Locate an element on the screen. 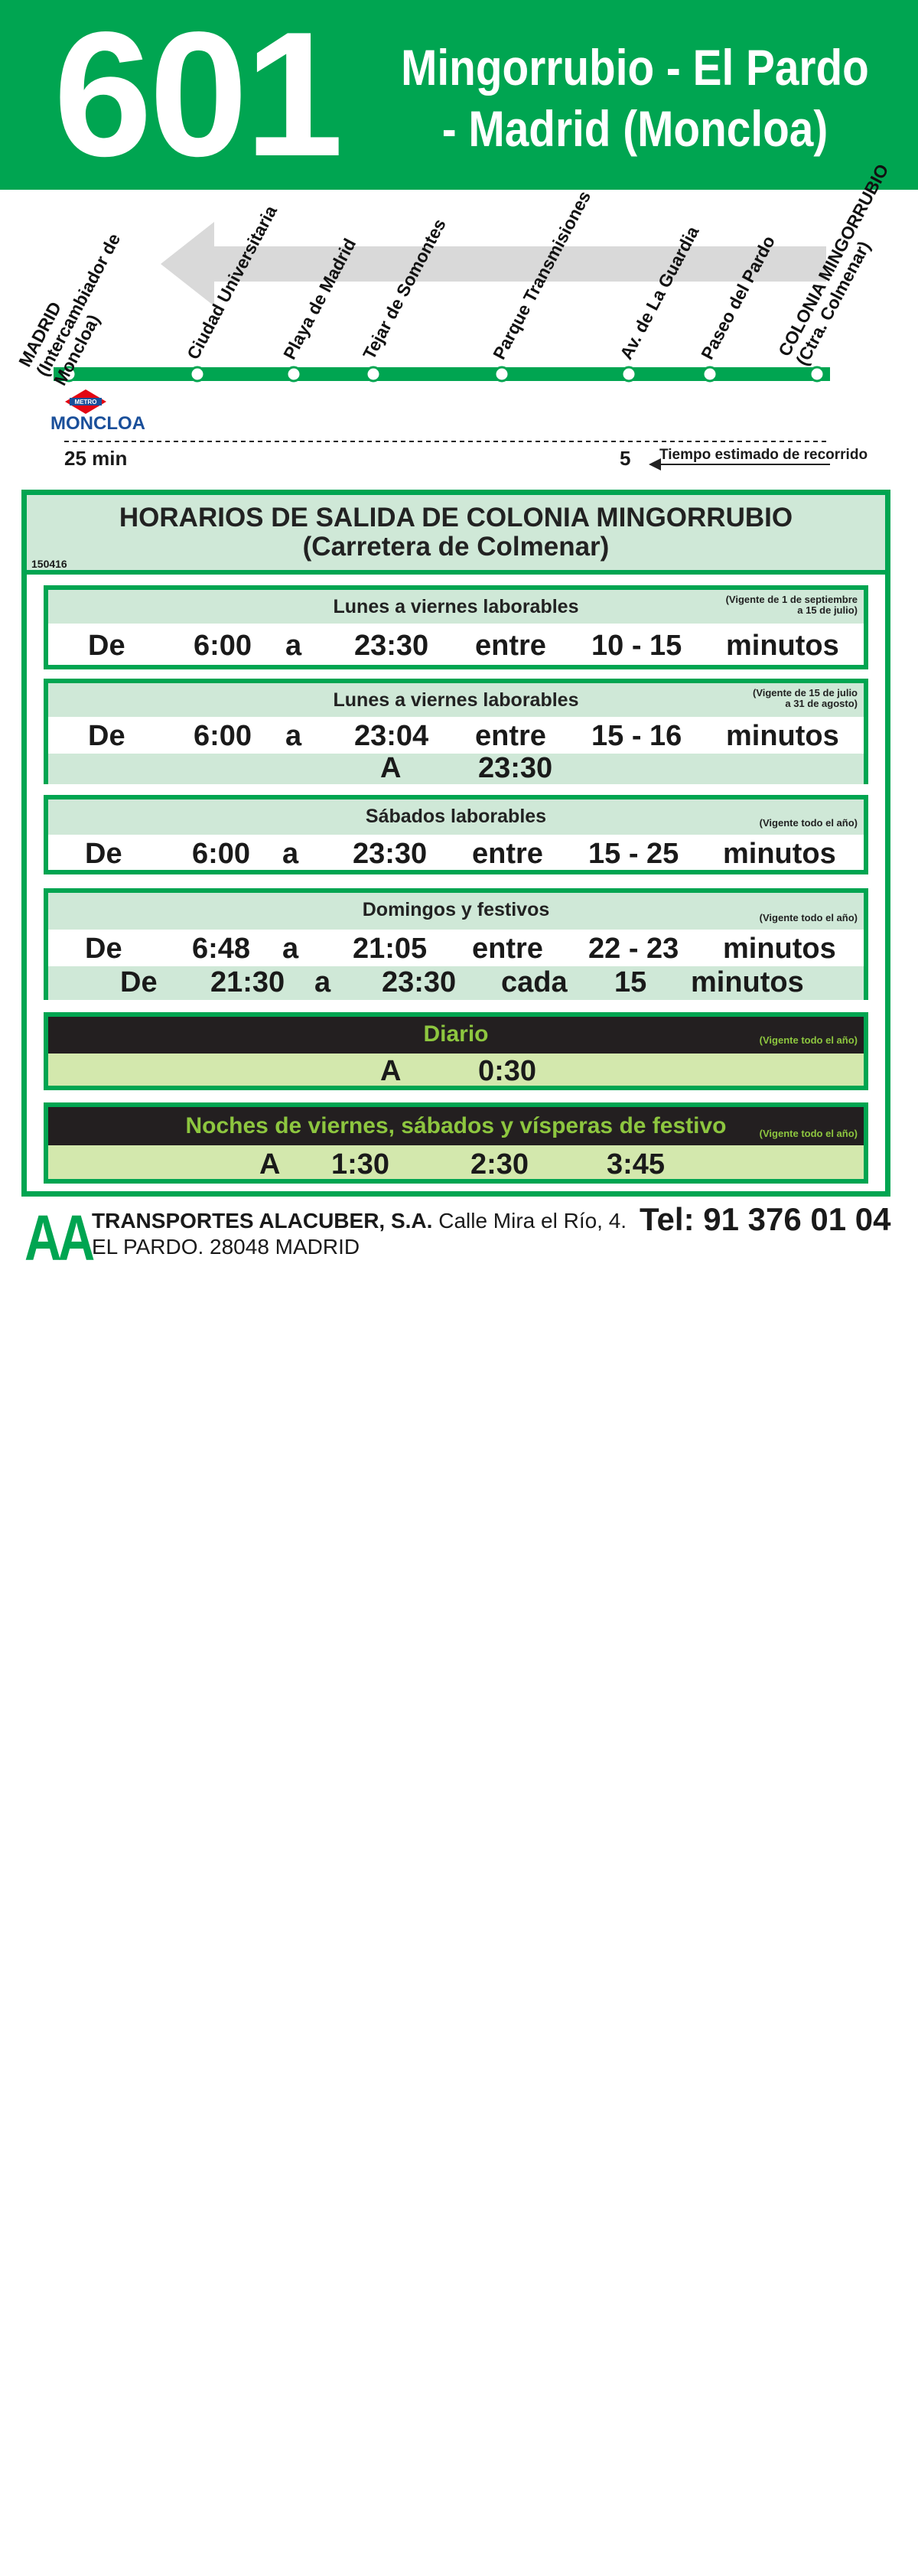 This screenshot has height=2576, width=918. row-time: 0:30 is located at coordinates (507, 1071).